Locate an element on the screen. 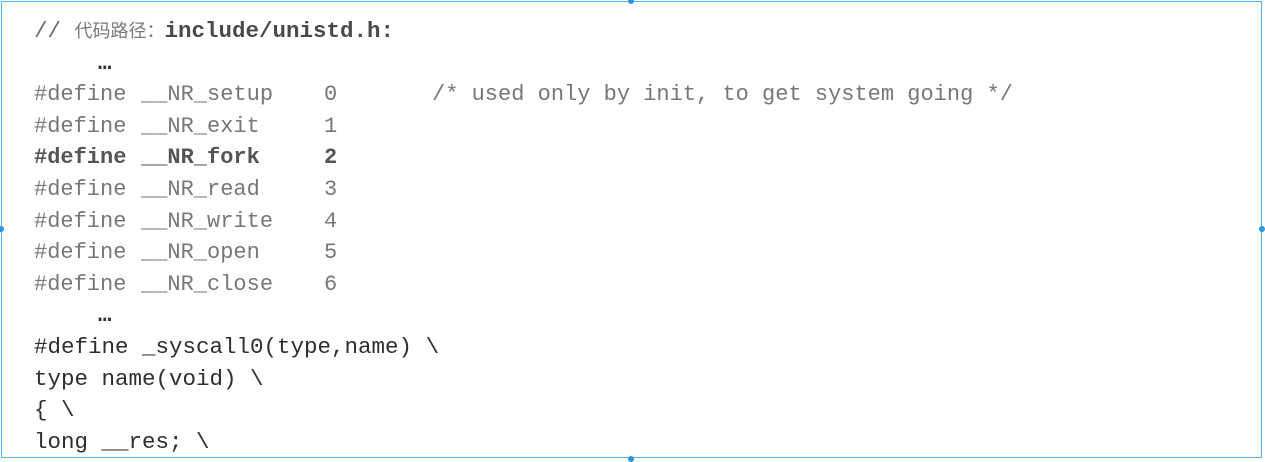  macro-line: type name(void) \ is located at coordinates (149, 378).